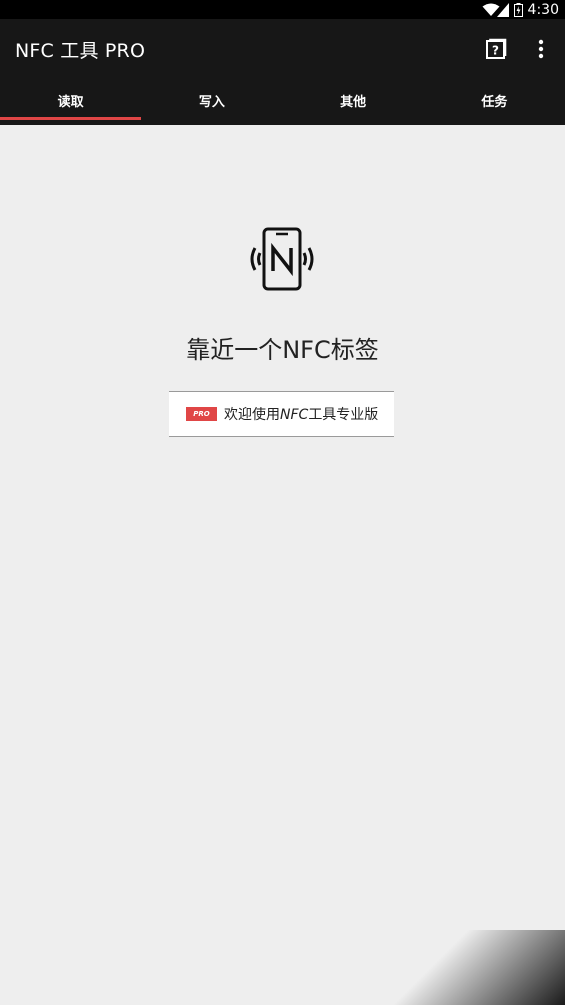 The width and height of the screenshot is (565, 1005). Describe the element at coordinates (470, 967) in the screenshot. I see `corner-shadow` at that location.